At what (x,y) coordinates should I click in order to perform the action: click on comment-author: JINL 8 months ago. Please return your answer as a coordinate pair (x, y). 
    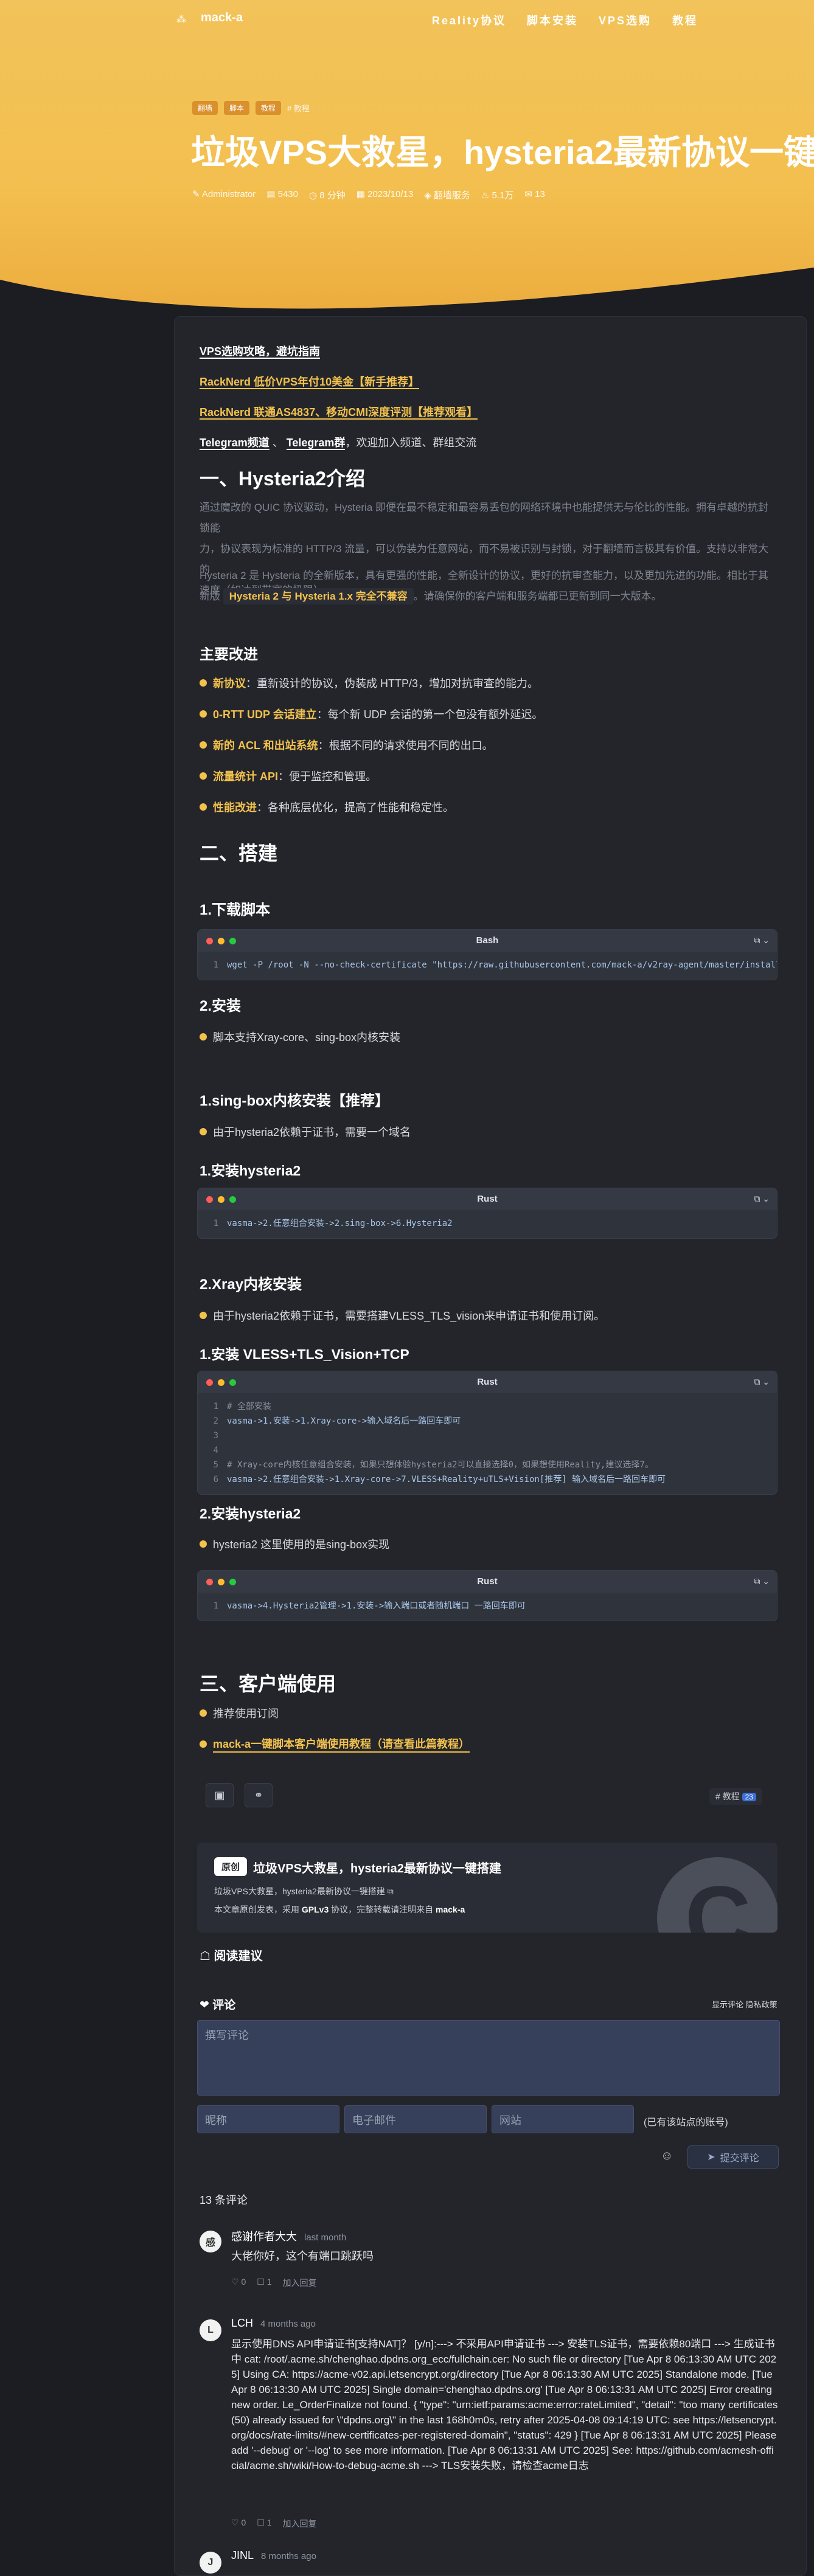
    Looking at the image, I should click on (274, 2555).